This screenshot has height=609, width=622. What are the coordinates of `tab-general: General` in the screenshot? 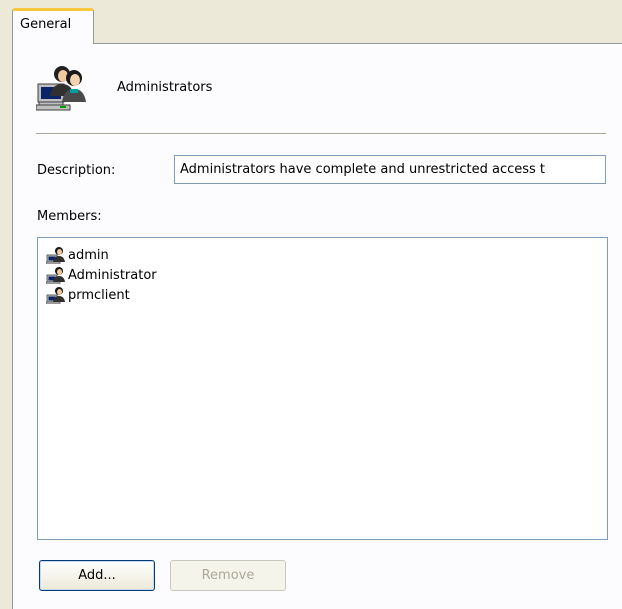 It's located at (53, 26).